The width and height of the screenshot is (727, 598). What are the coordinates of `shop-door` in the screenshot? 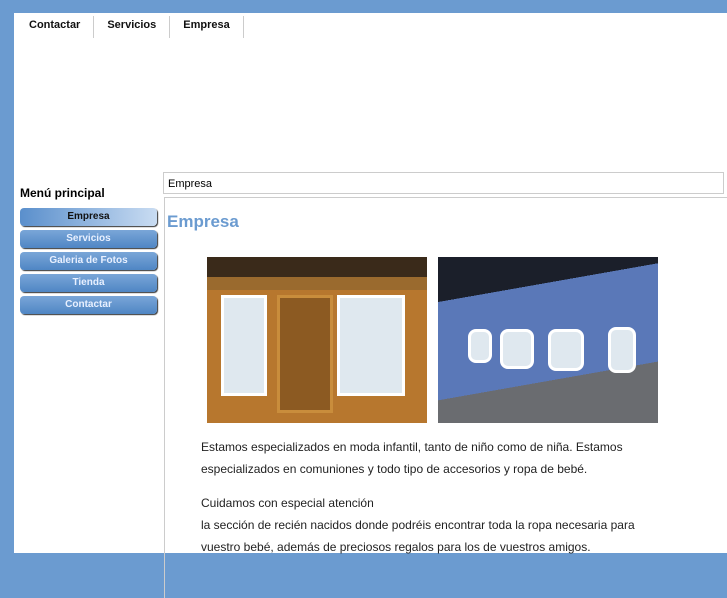 It's located at (305, 354).